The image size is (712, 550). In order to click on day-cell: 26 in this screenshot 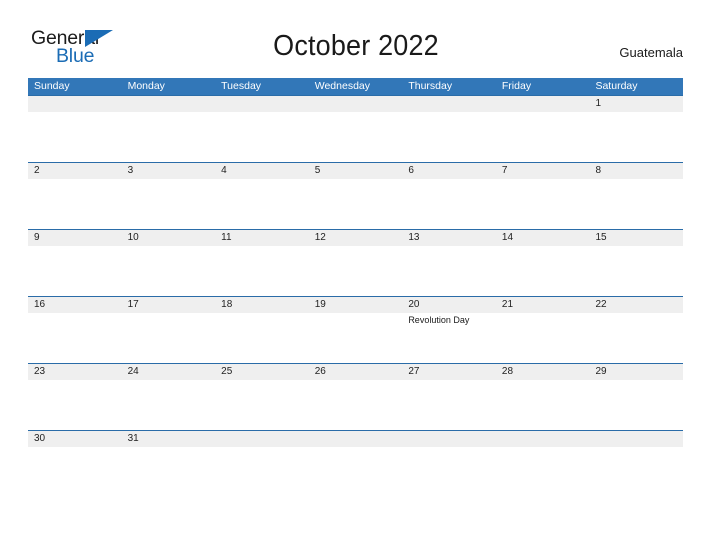, I will do `click(356, 372)`.